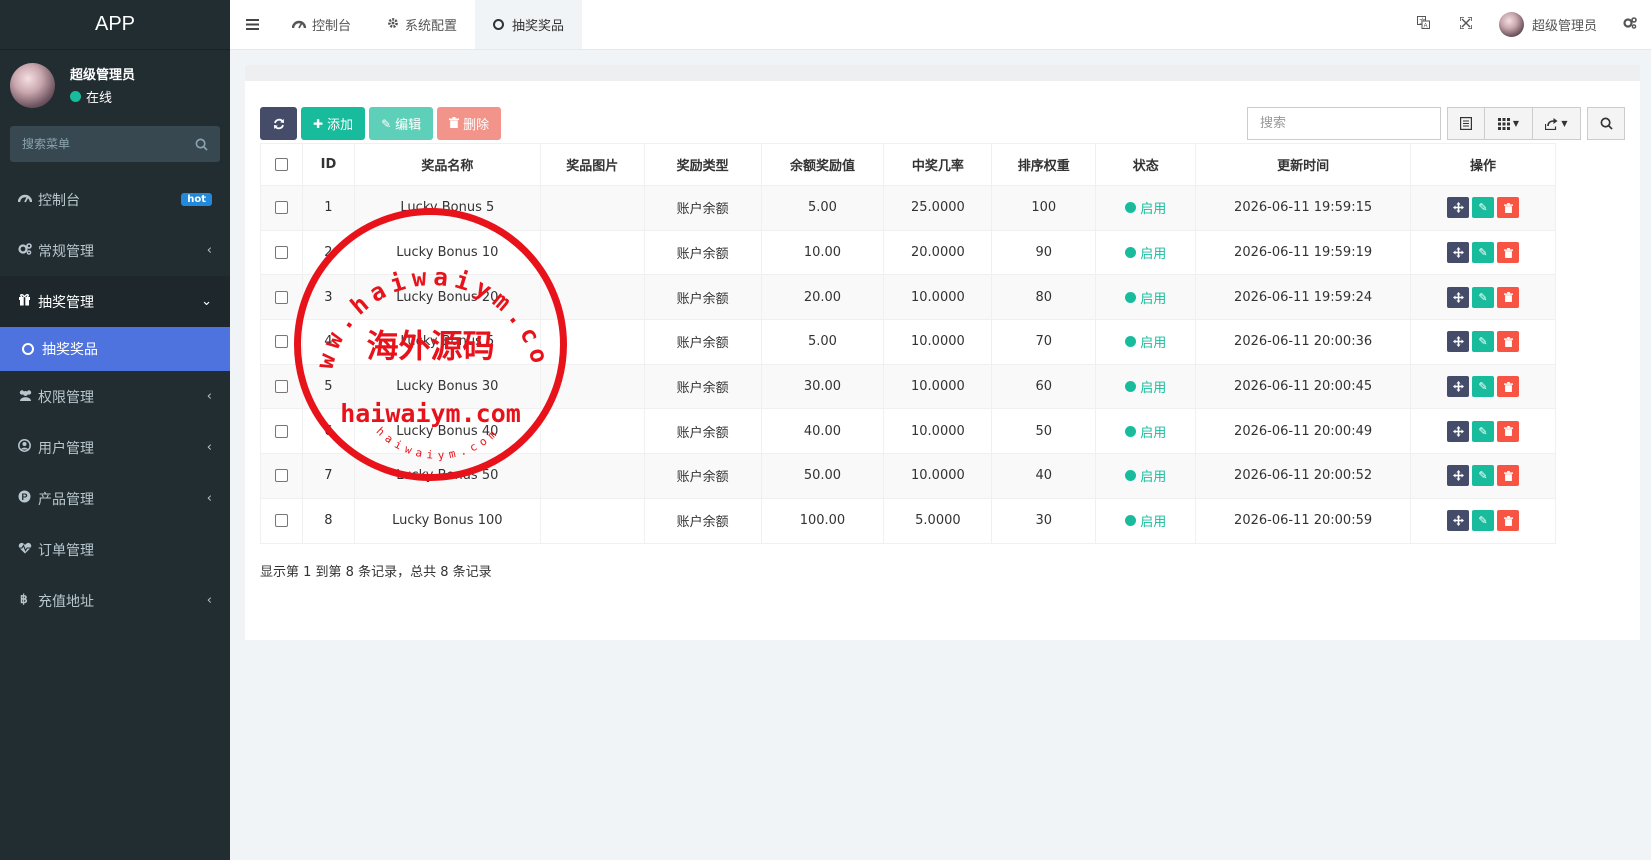  I want to click on tab-lottery-prizes: 抽奖奖品, so click(529, 24).